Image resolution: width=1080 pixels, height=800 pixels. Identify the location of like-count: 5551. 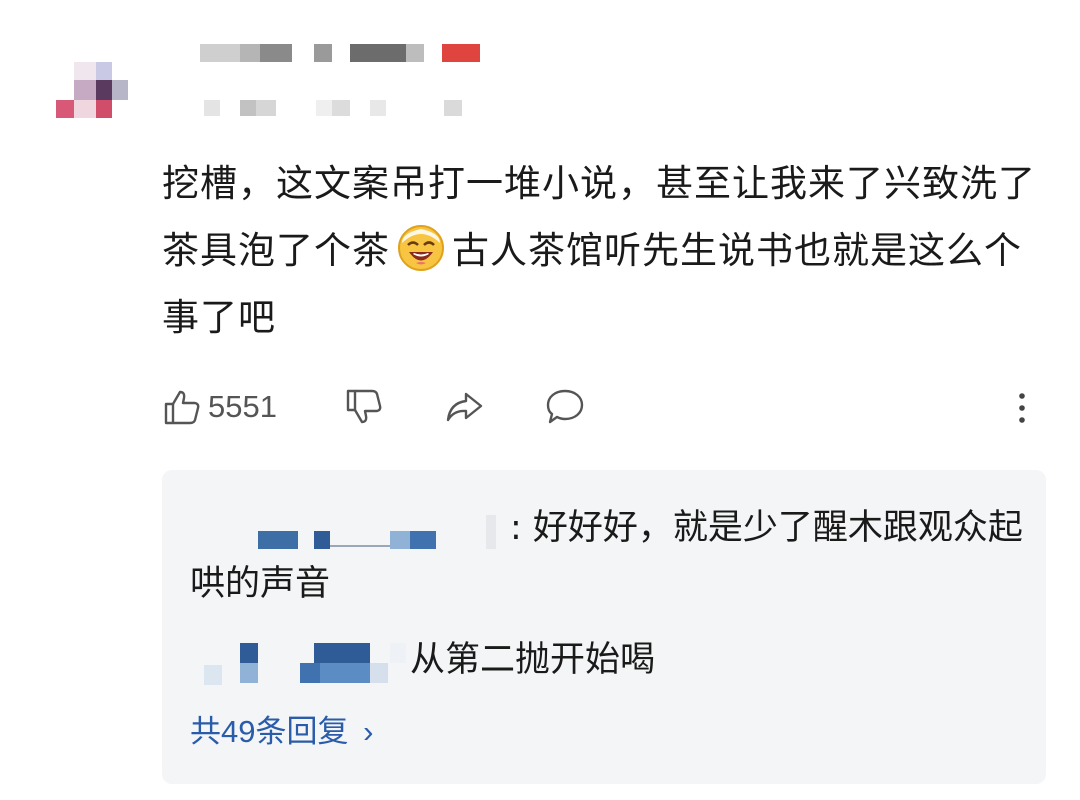
(242, 406).